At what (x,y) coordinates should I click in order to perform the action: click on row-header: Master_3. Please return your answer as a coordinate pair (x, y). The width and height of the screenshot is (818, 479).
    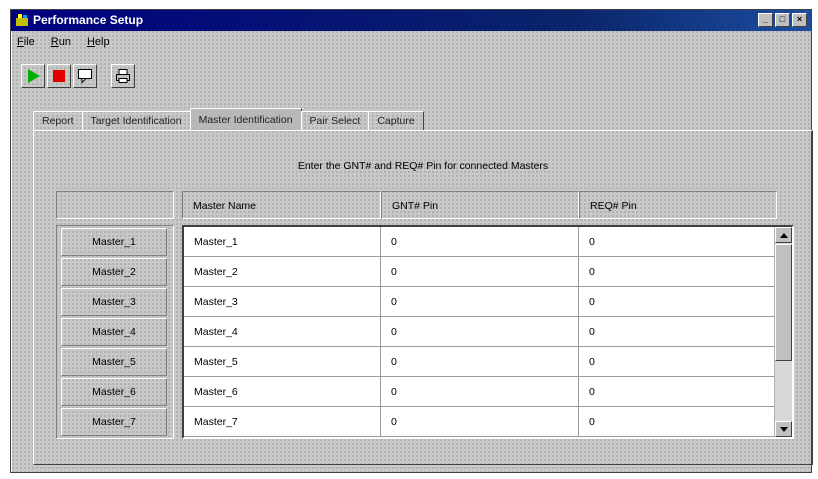
    Looking at the image, I should click on (114, 302).